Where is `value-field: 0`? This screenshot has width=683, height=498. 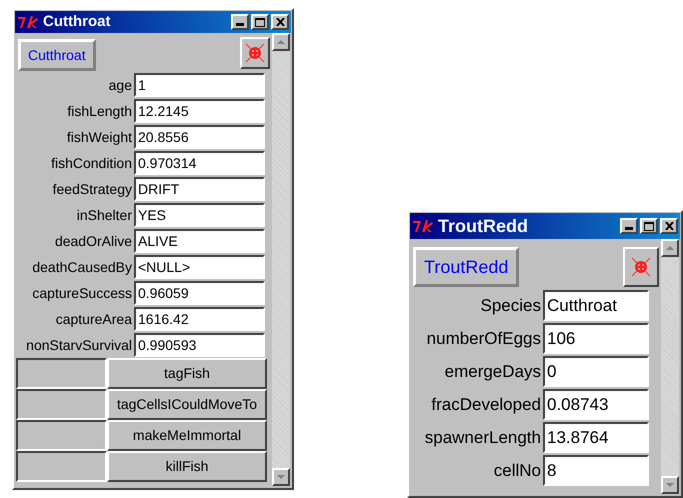
value-field: 0 is located at coordinates (596, 371).